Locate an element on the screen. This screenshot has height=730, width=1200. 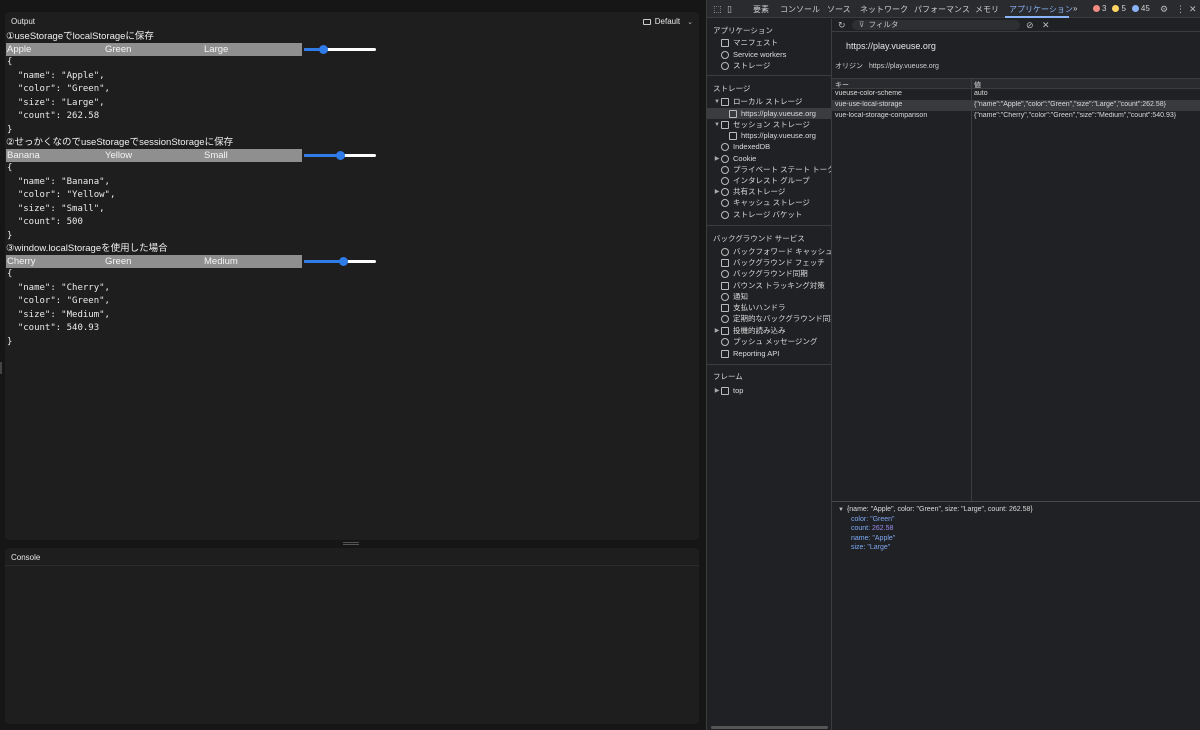
sidebar-item-push-messaging: プッシュ メッセージング is located at coordinates (769, 341).